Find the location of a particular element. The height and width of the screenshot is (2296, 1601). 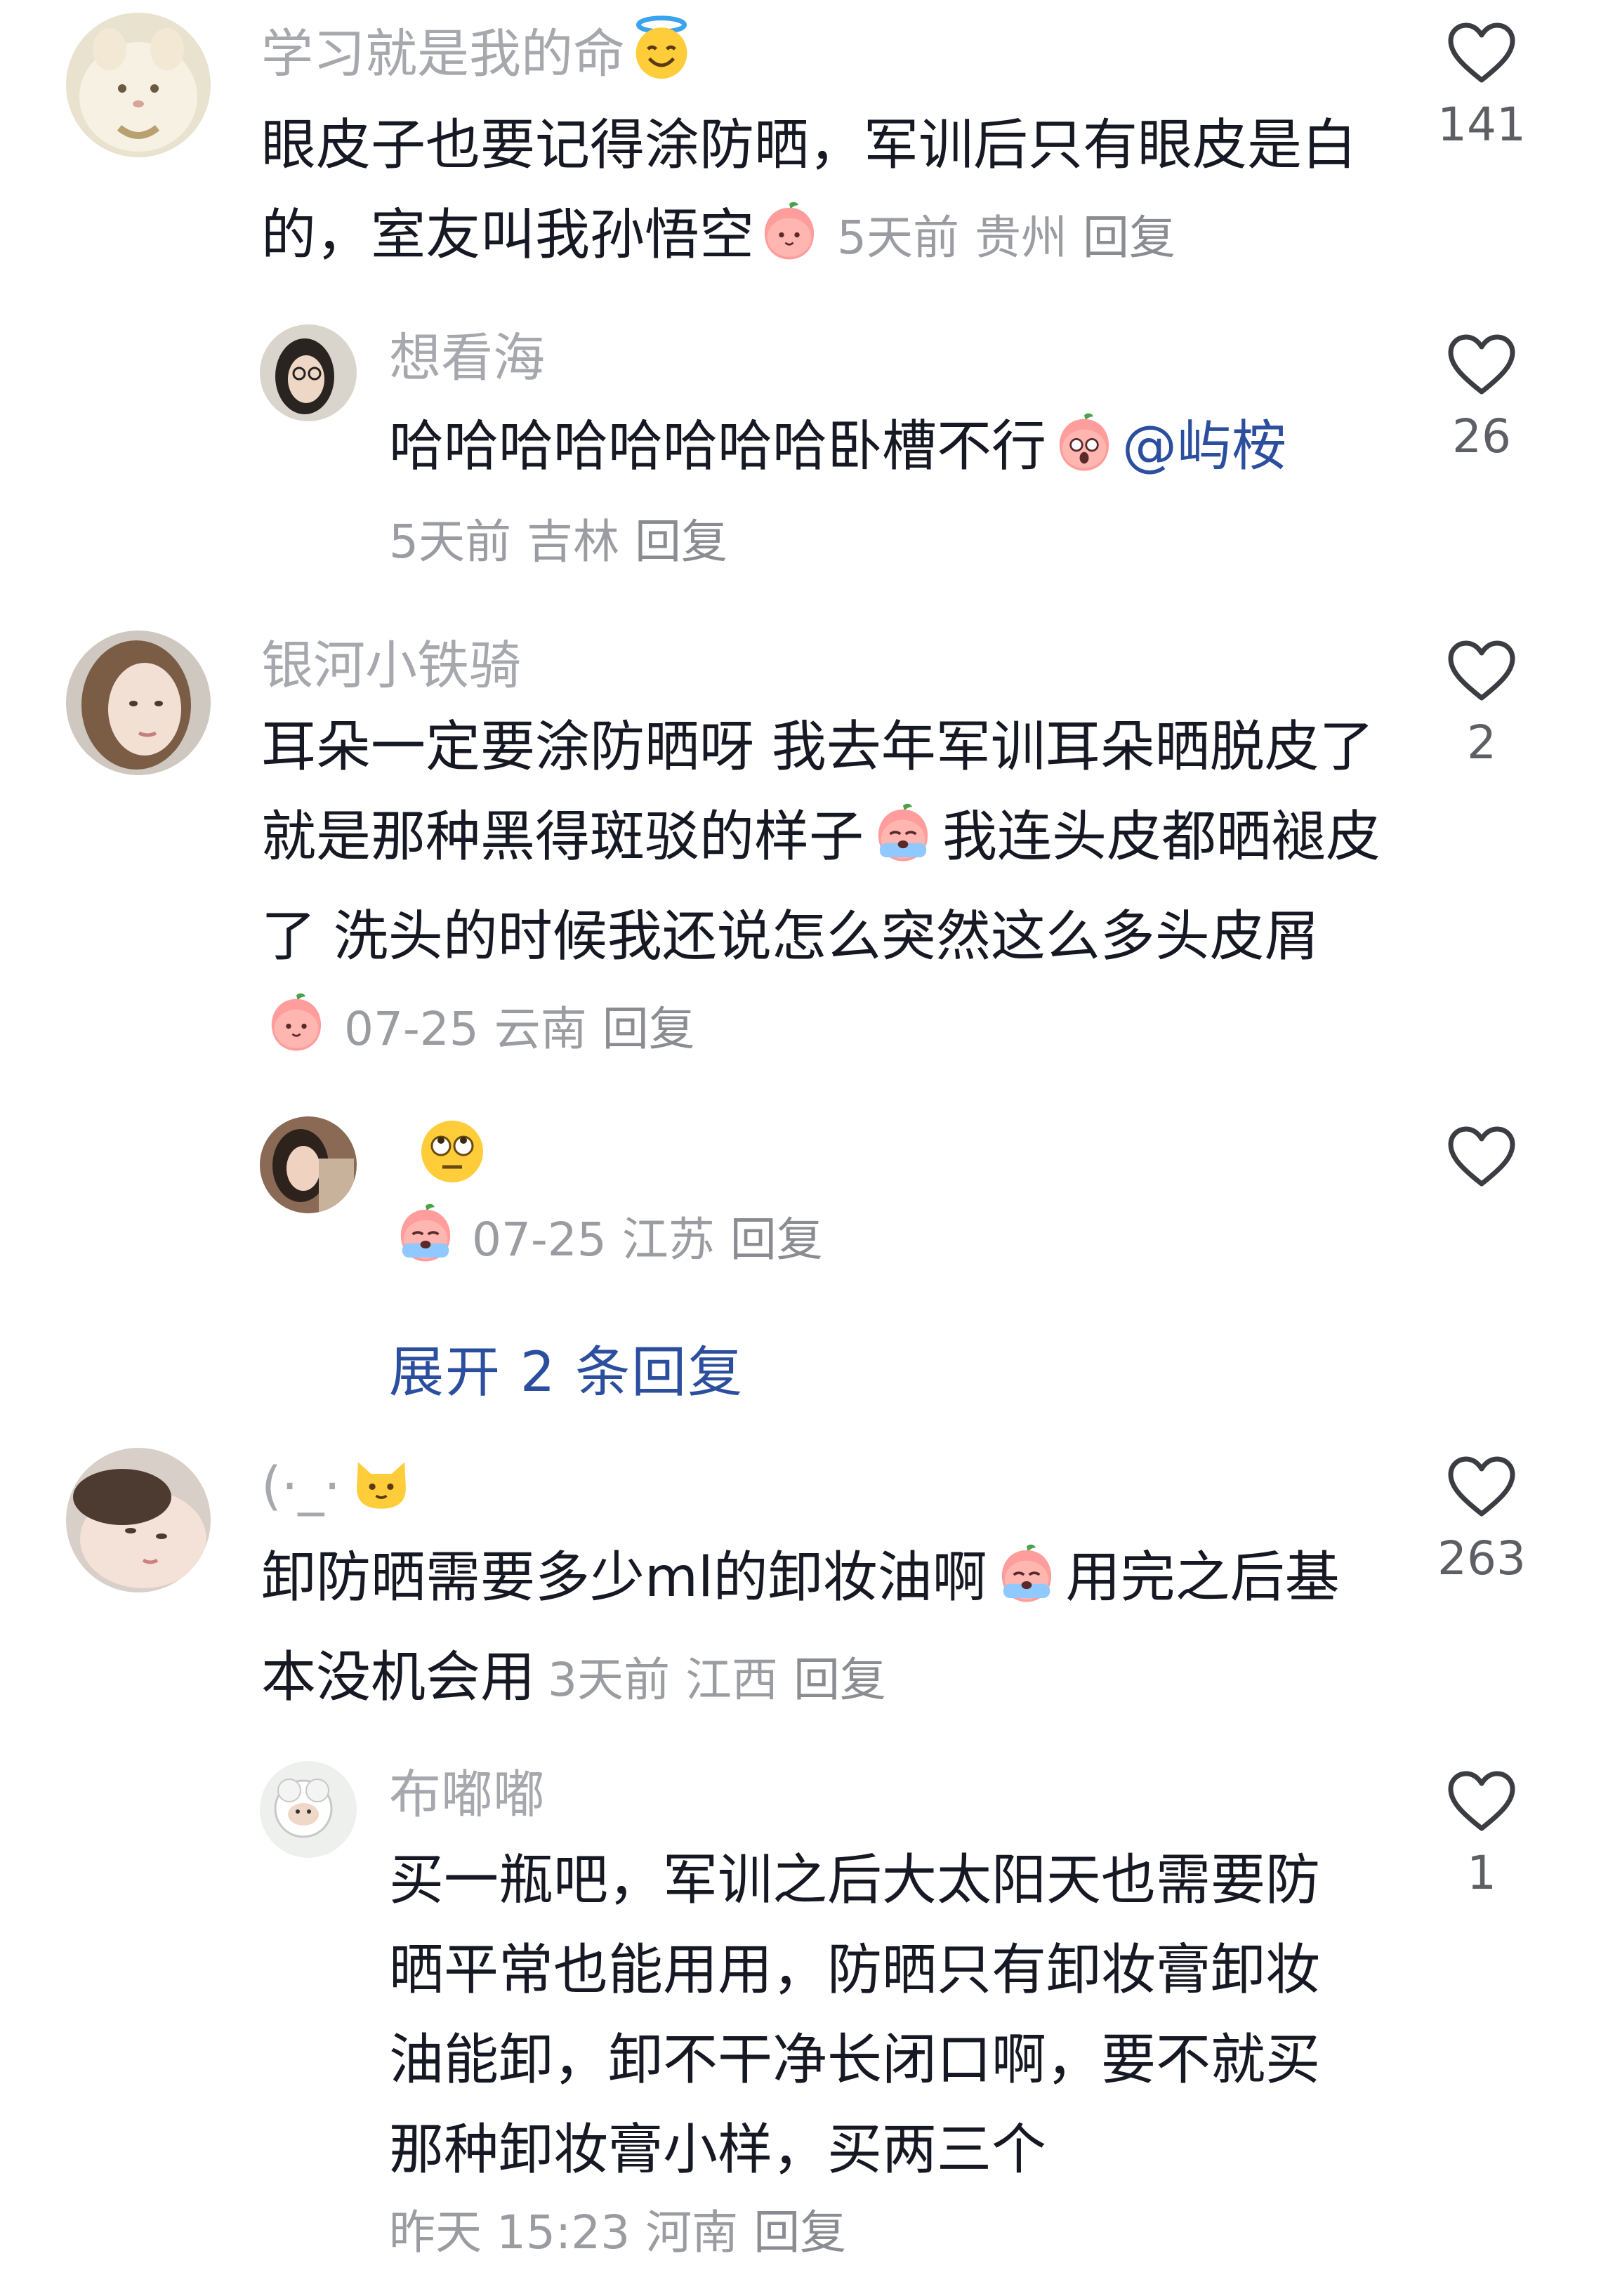

username is located at coordinates (881, 1155).